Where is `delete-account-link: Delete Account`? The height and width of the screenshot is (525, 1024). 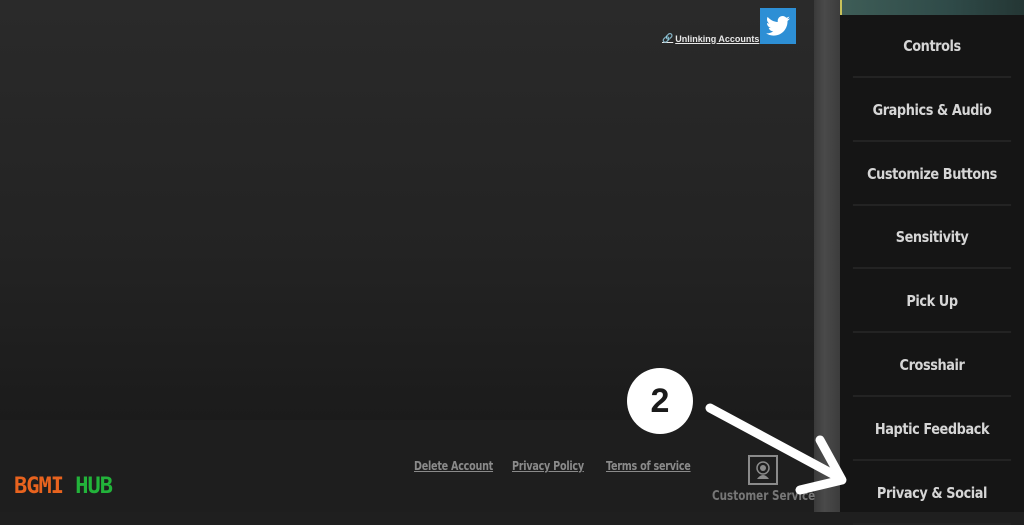 delete-account-link: Delete Account is located at coordinates (453, 466).